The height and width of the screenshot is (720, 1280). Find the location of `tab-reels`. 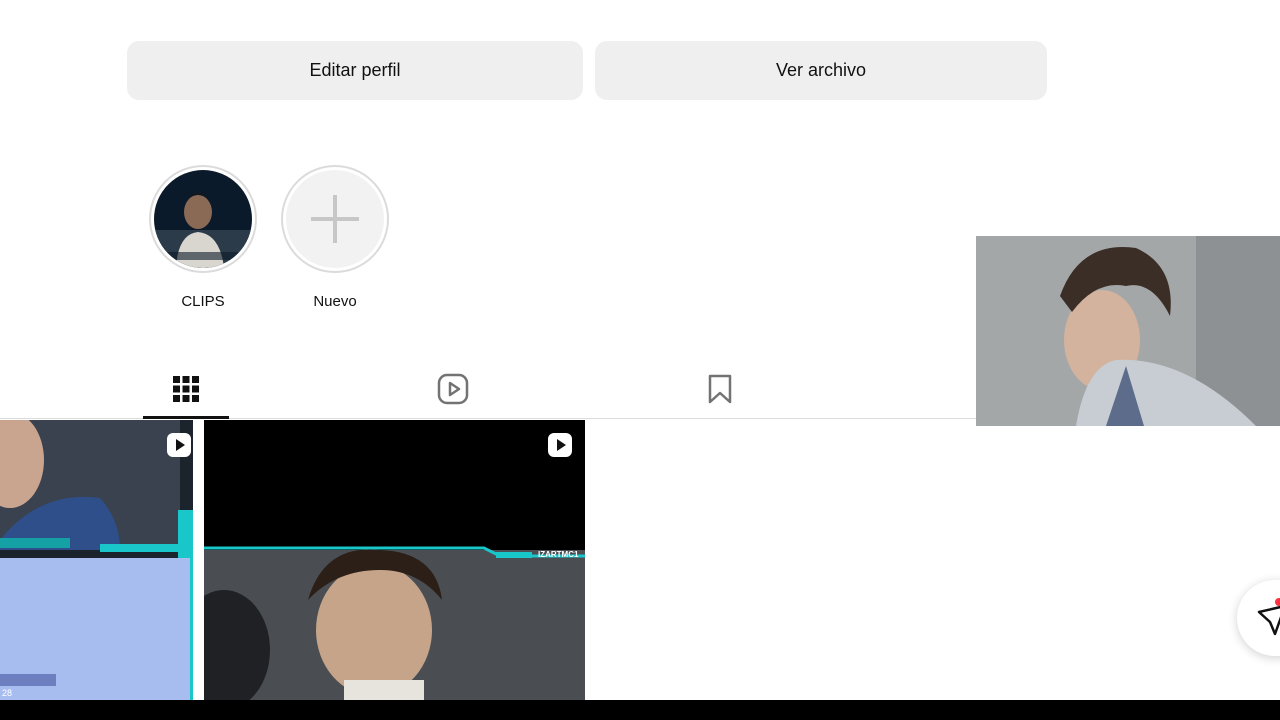

tab-reels is located at coordinates (453, 389).